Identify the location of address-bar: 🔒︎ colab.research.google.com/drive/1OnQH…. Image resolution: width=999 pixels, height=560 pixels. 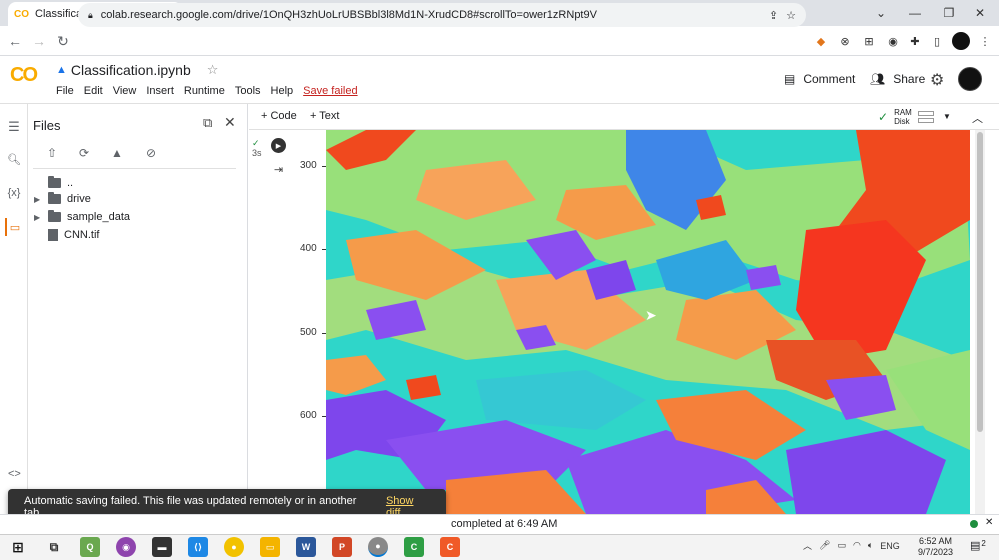
(442, 15).